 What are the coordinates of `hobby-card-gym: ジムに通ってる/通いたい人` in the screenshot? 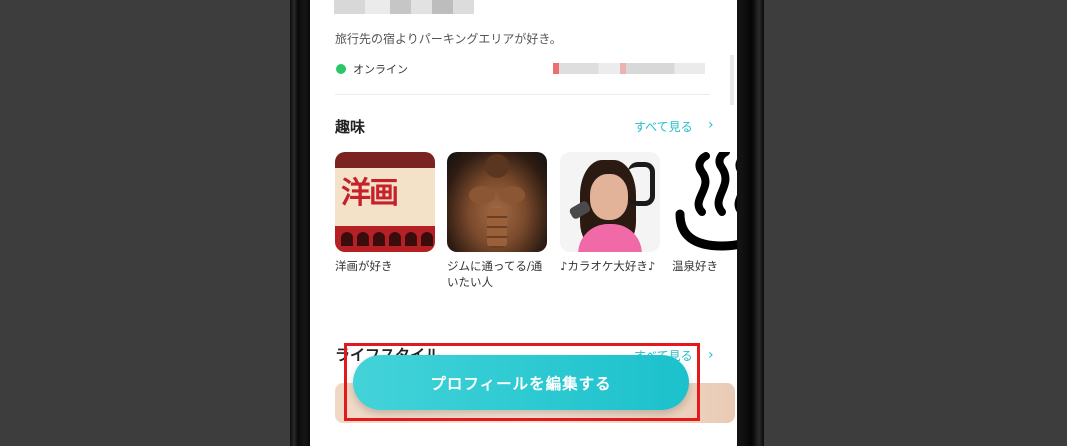 It's located at (497, 221).